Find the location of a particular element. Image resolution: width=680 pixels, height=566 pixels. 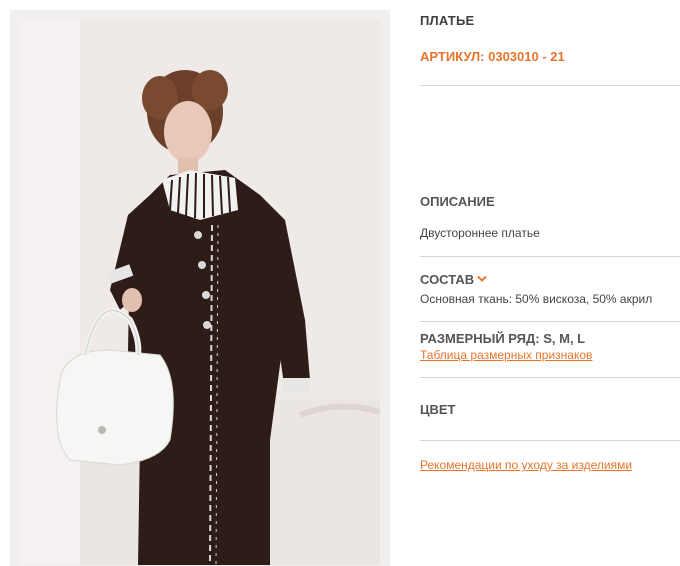

composition-toggle: СОСТАВ is located at coordinates (453, 279).